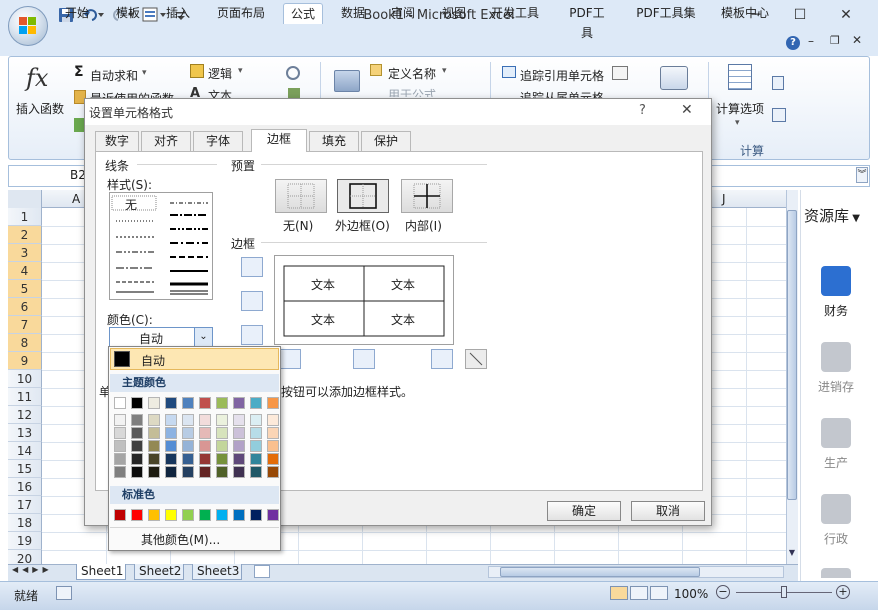 Image resolution: width=878 pixels, height=610 pixels. I want to click on insert-function-icon: fx, so click(37, 78).